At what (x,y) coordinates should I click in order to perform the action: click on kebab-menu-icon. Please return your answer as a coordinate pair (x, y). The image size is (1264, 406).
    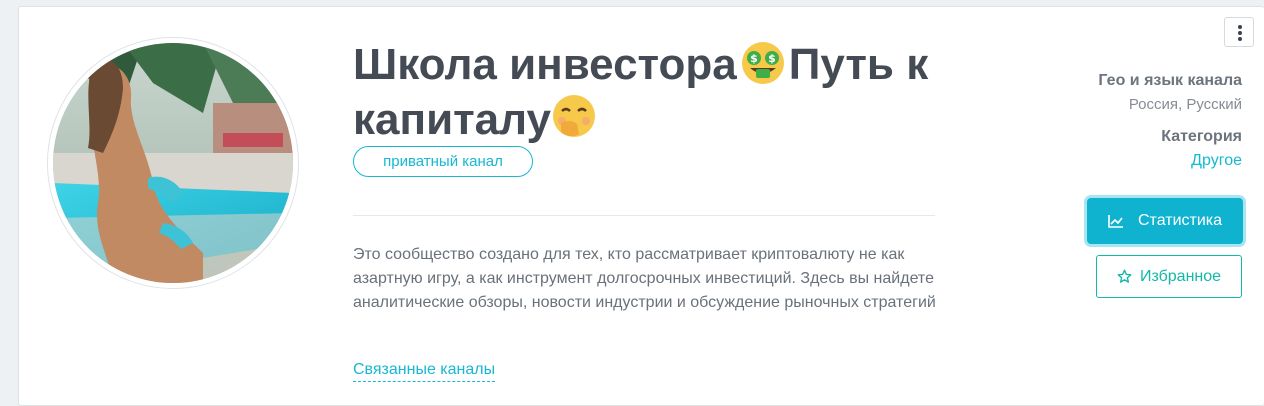
    Looking at the image, I should click on (1239, 32).